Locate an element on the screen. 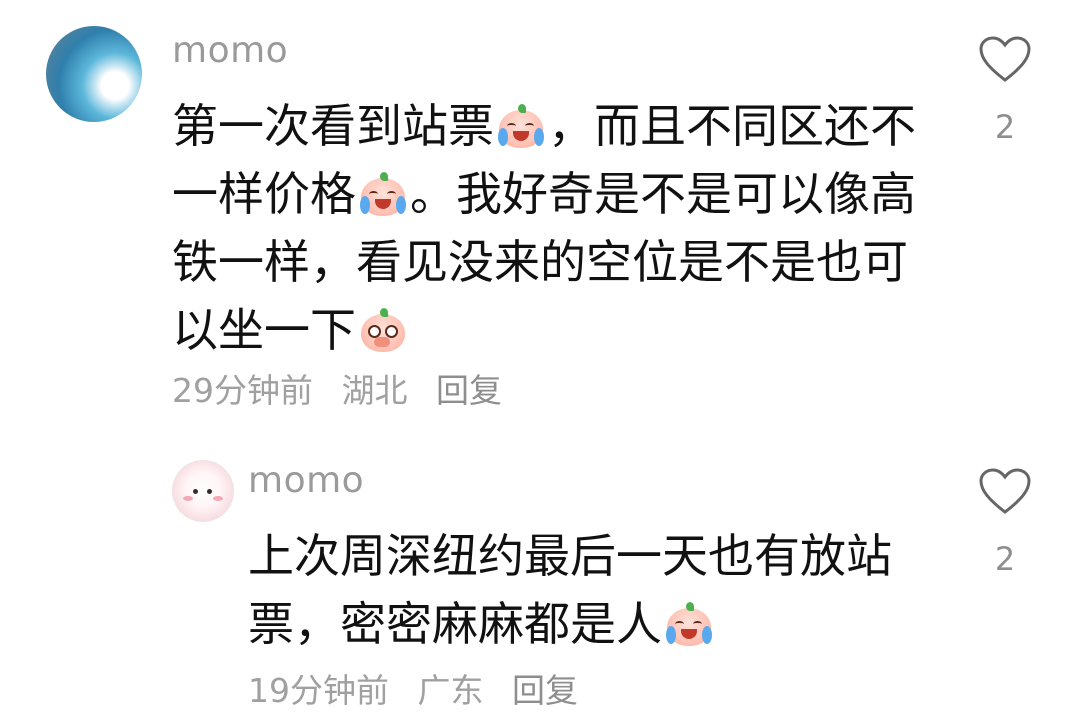 This screenshot has height=712, width=1075. comment-meta: 19分钟前 广东 回复 is located at coordinates (422, 688).